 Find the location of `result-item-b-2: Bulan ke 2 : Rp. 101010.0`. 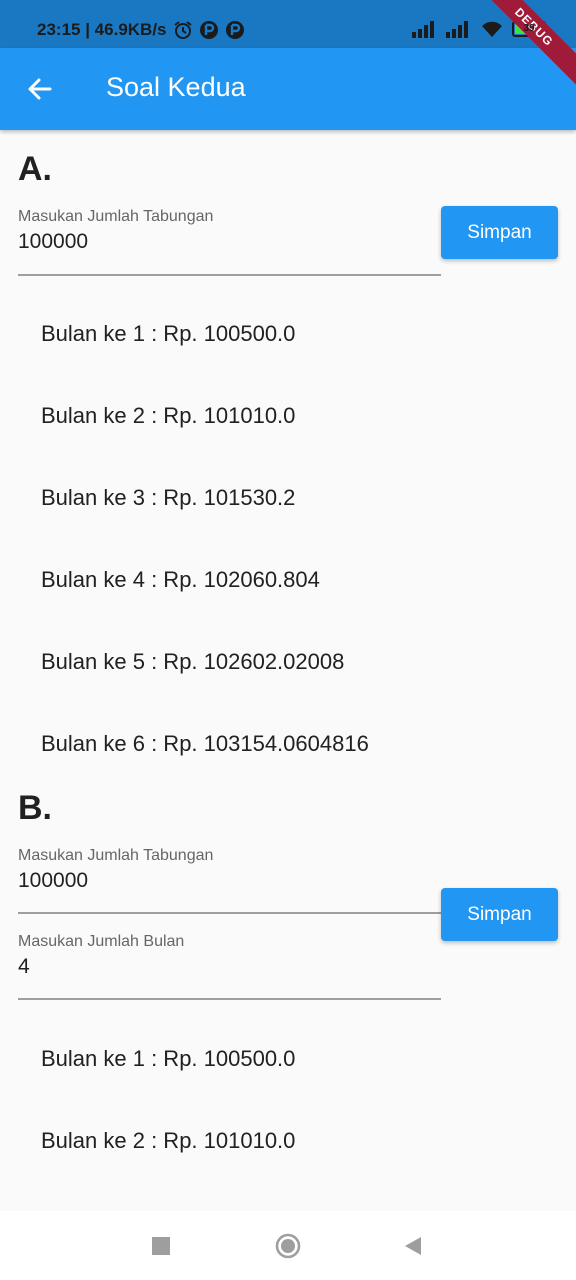

result-item-b-2: Bulan ke 2 : Rp. 101010.0 is located at coordinates (168, 1140).